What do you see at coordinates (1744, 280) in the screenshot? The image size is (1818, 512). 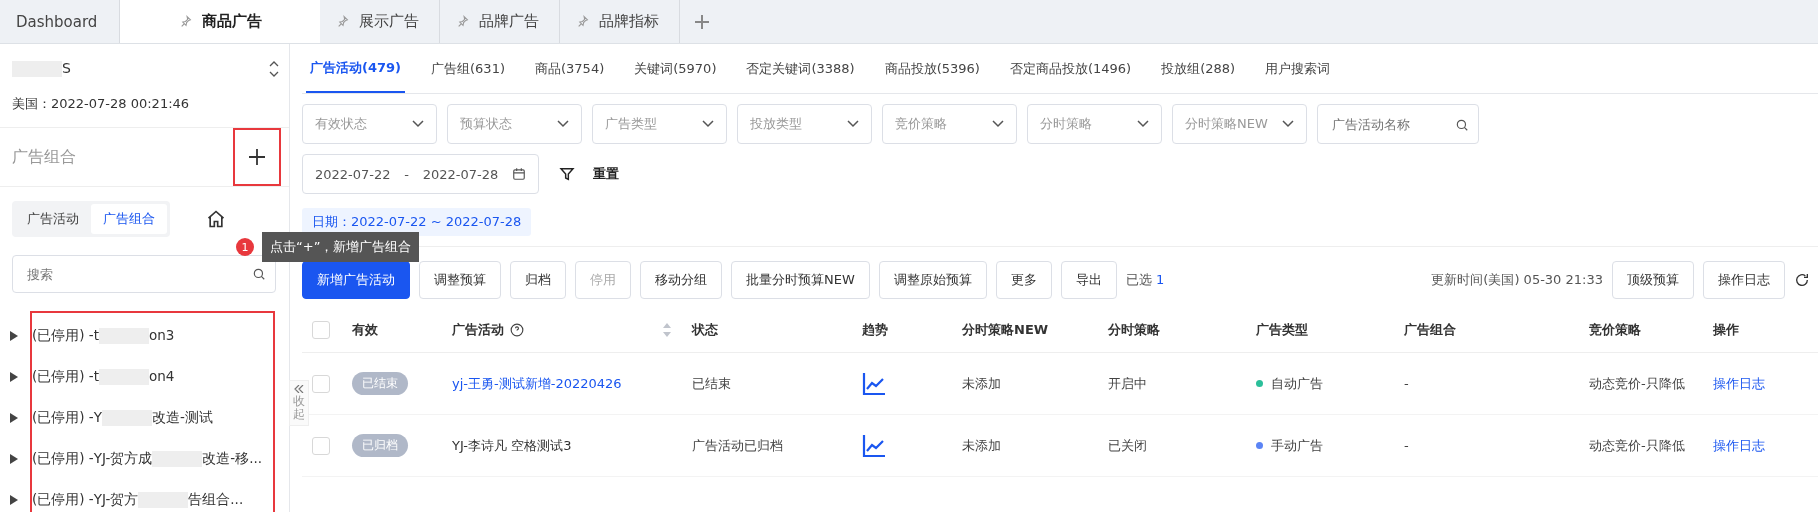 I see `action-button: 操作日志` at bounding box center [1744, 280].